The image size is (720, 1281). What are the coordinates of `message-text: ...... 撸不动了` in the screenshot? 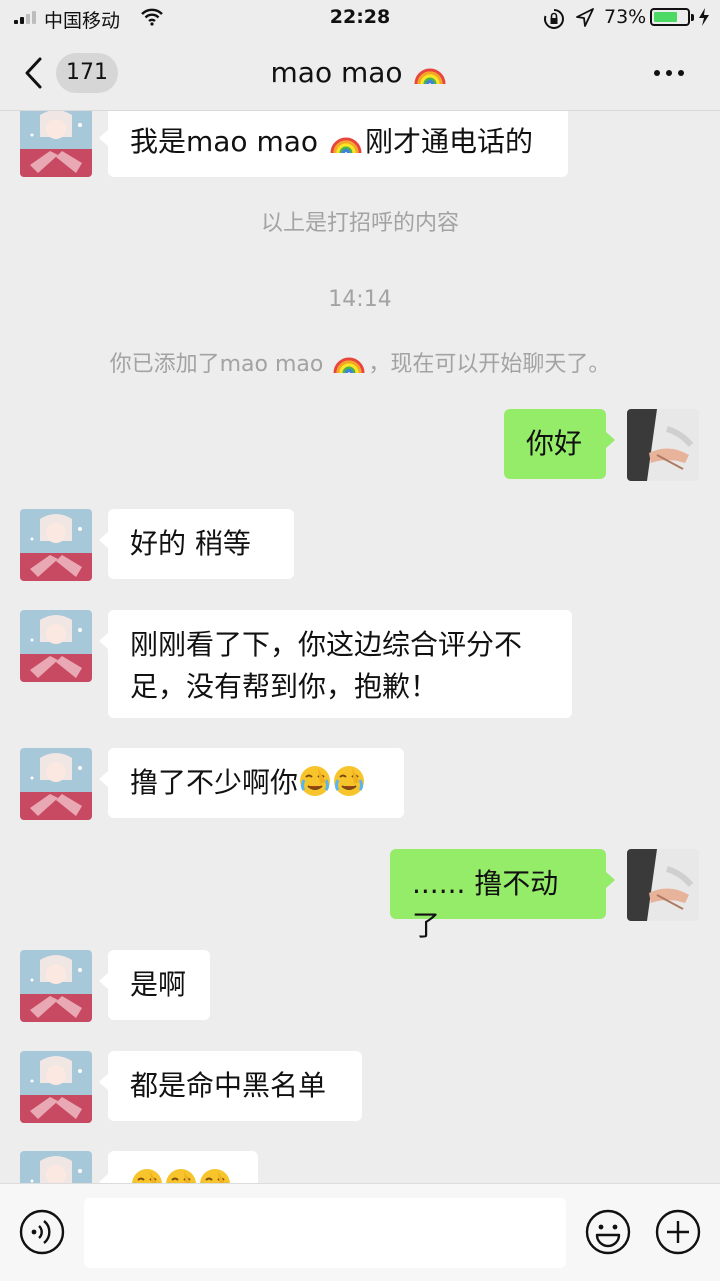 It's located at (485, 904).